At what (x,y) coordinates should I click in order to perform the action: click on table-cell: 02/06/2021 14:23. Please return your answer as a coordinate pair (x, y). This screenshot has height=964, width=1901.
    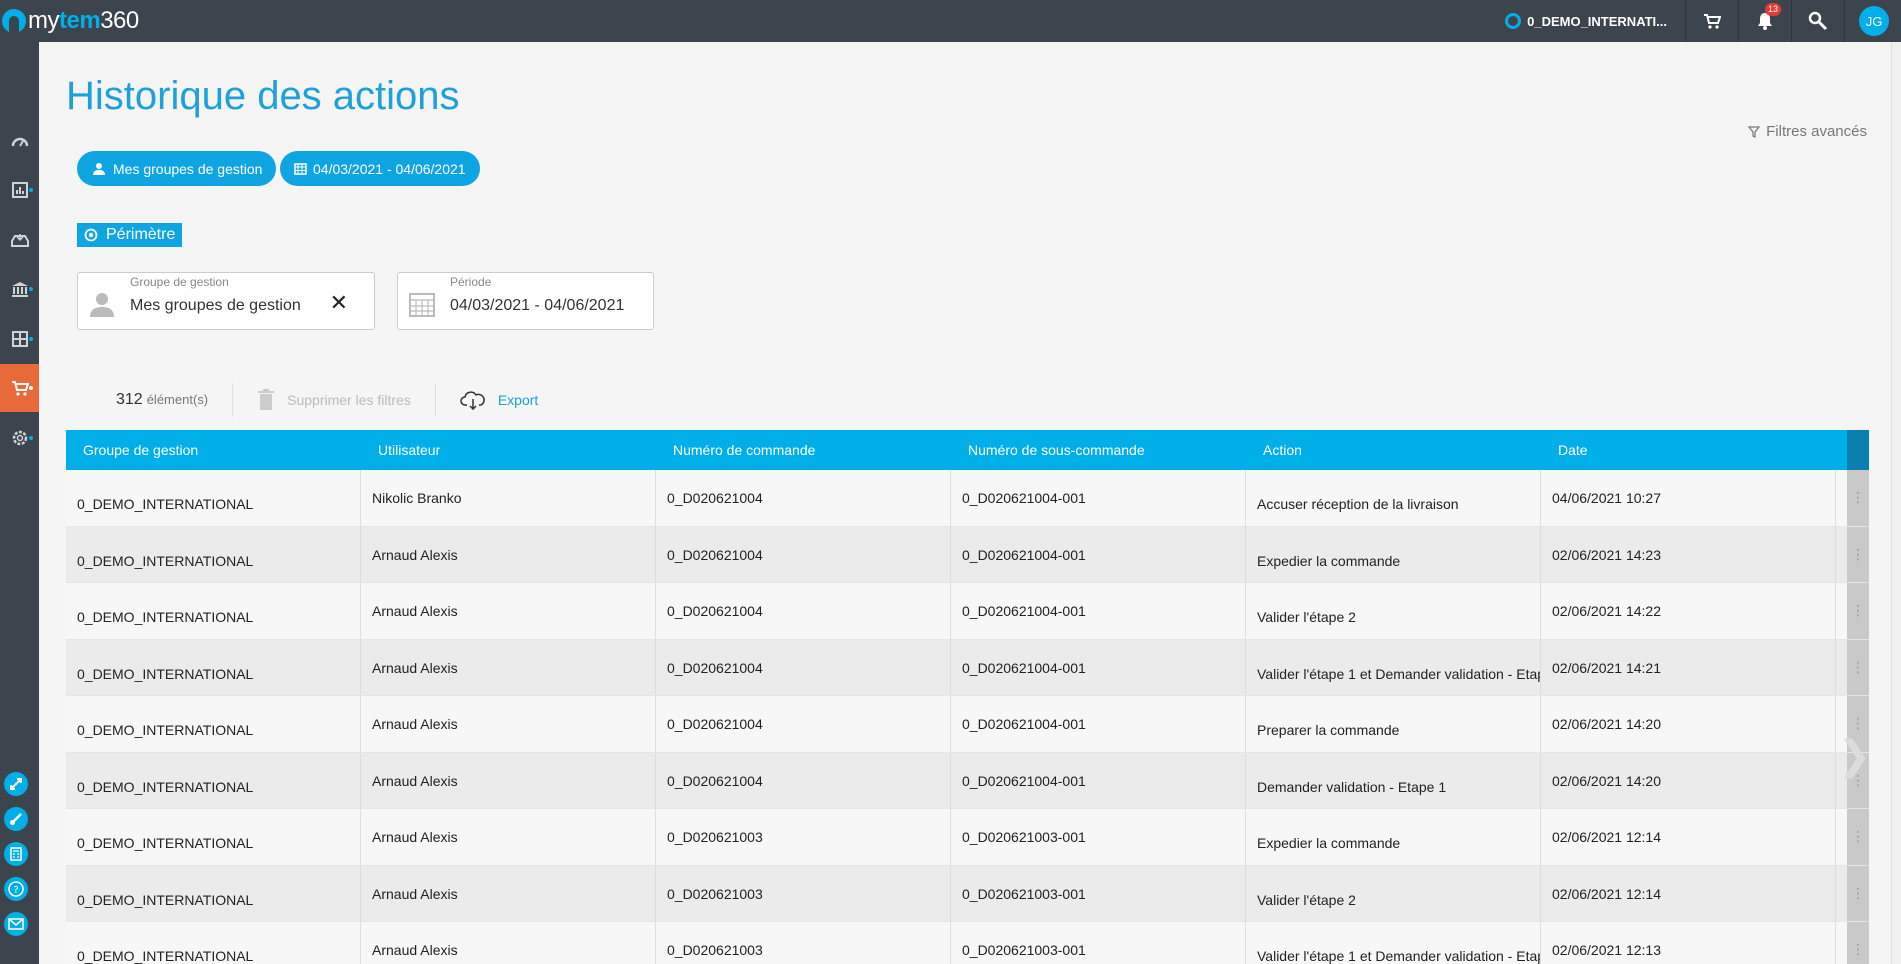
    Looking at the image, I should click on (1688, 554).